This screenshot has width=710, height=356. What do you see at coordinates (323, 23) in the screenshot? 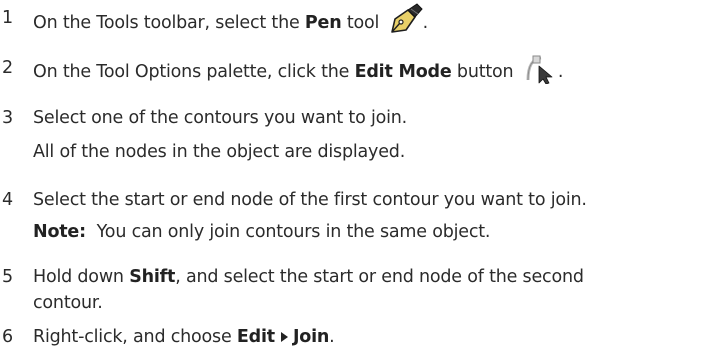
I see `pen-tool-label: Pen` at bounding box center [323, 23].